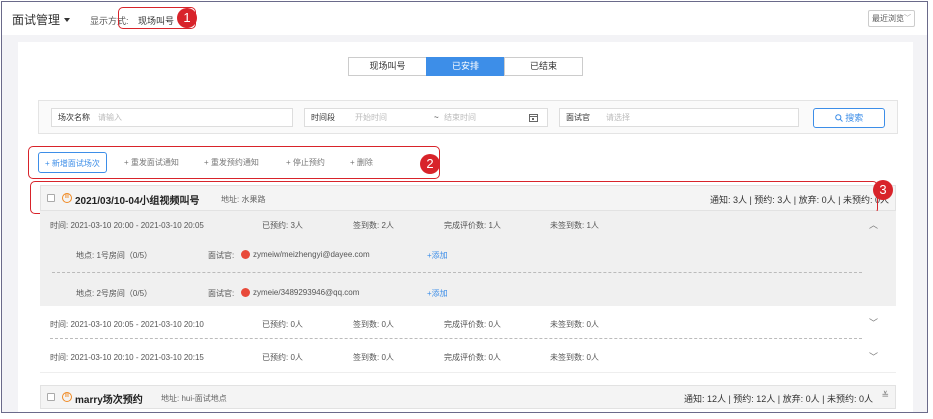 The image size is (933, 419). I want to click on session-name-field: 场次名称 请输入, so click(172, 117).